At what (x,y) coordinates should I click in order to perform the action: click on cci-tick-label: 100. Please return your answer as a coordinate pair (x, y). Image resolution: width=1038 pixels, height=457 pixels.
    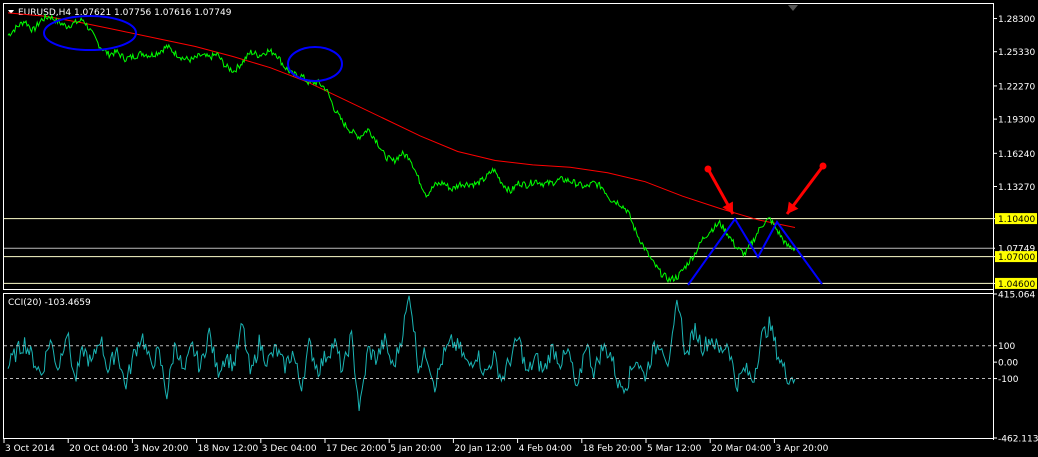
    Looking at the image, I should click on (1006, 347).